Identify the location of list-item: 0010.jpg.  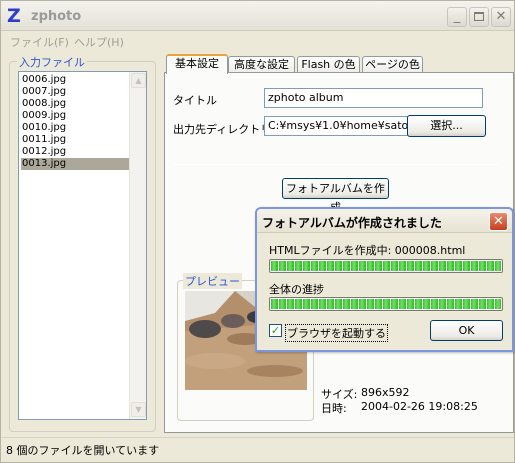
(43, 128).